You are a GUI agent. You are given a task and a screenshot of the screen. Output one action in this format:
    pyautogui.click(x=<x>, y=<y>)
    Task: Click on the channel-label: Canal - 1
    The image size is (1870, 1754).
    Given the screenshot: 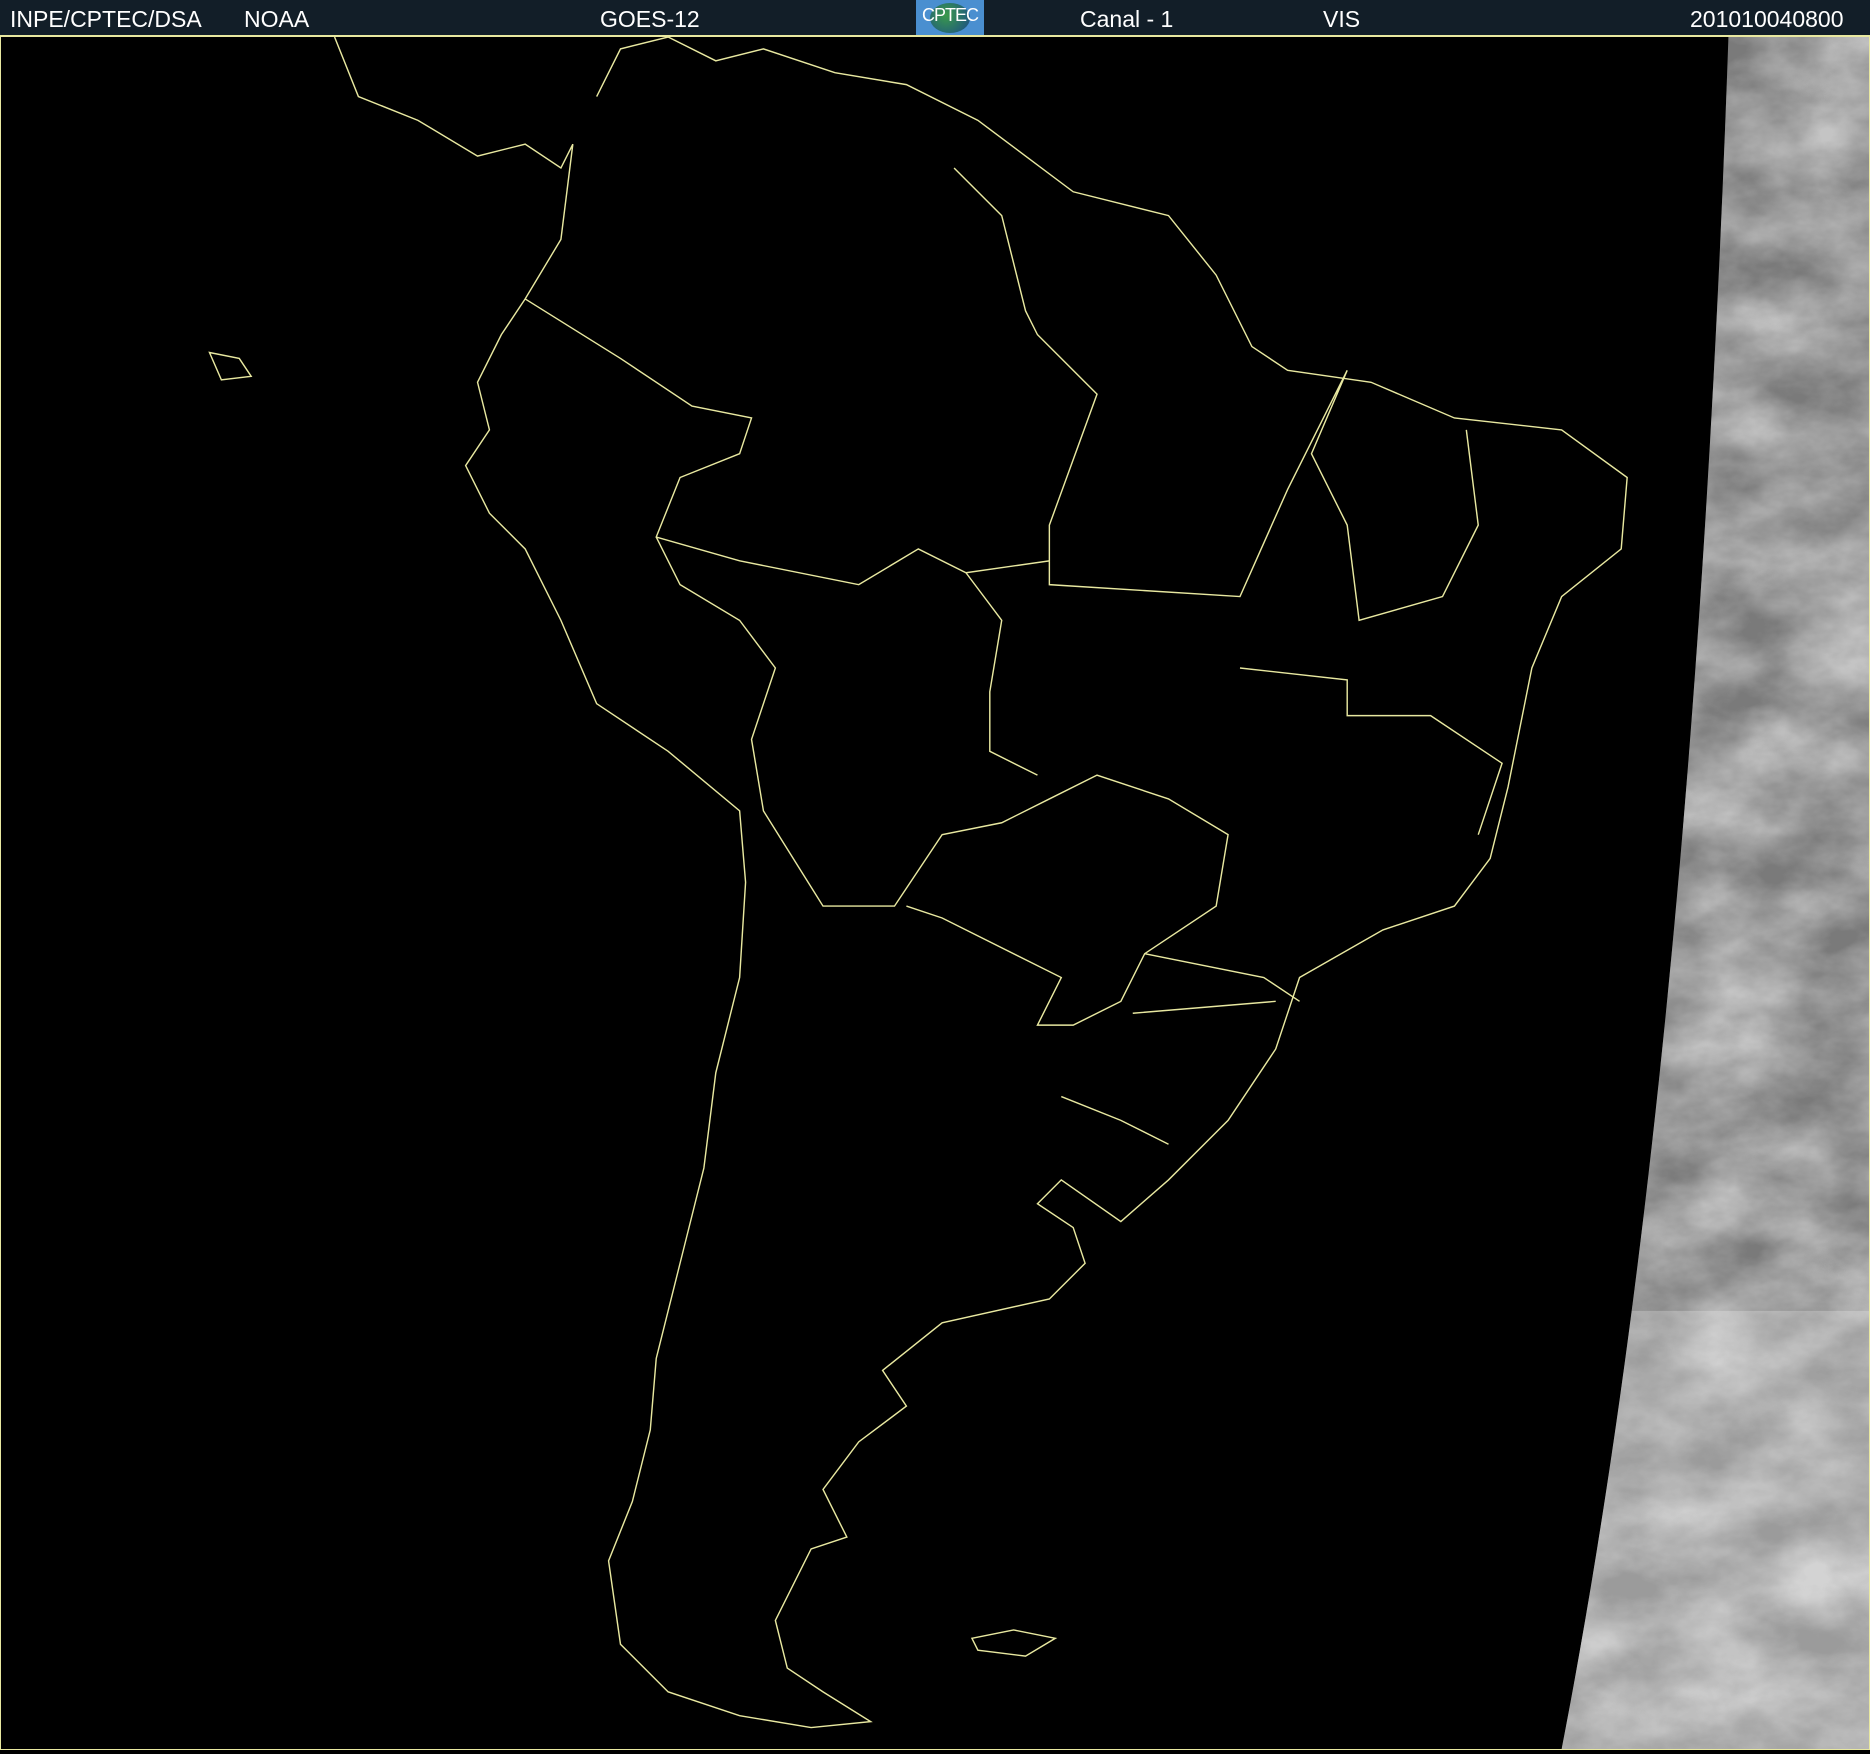 What is the action you would take?
    pyautogui.click(x=1127, y=19)
    